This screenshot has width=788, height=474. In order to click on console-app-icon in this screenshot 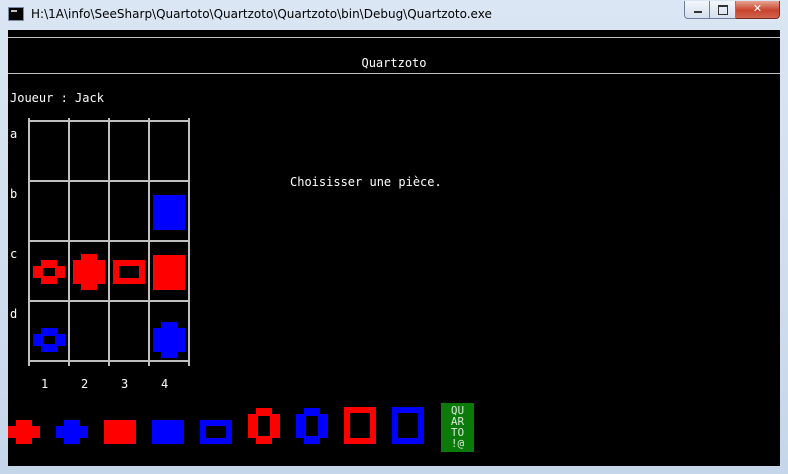, I will do `click(16, 14)`.